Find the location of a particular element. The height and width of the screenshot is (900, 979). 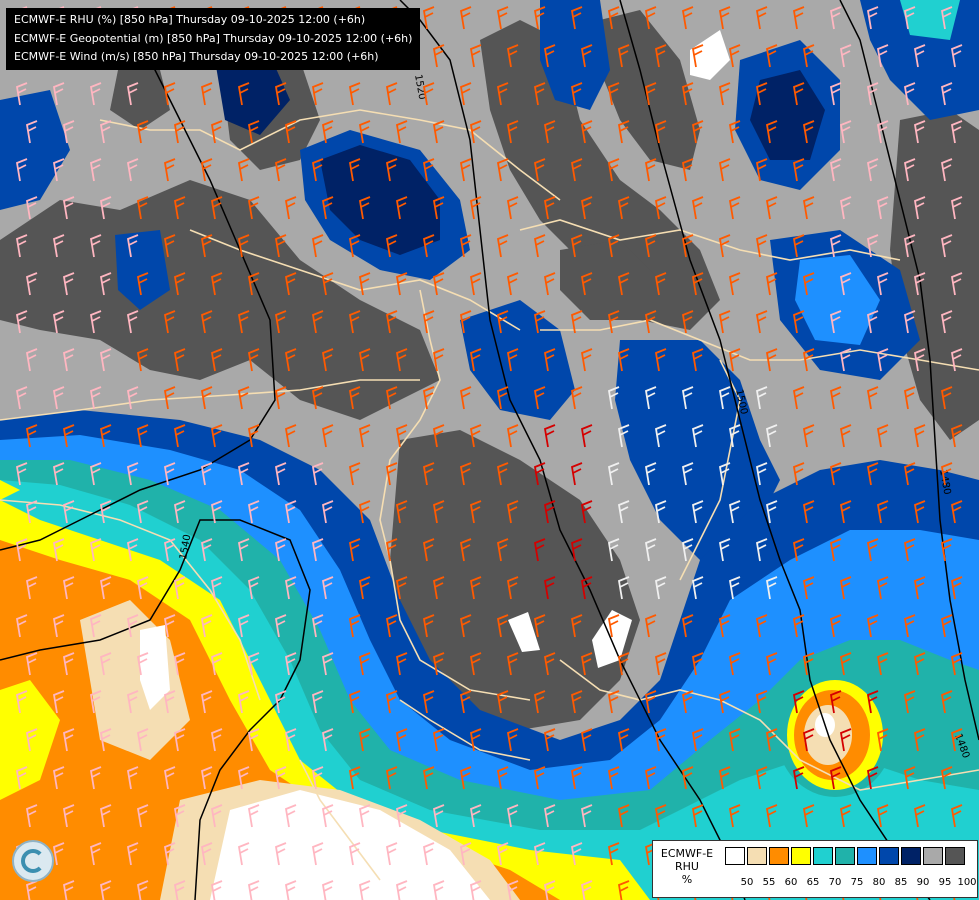

legend-swatches is located at coordinates (846, 856).